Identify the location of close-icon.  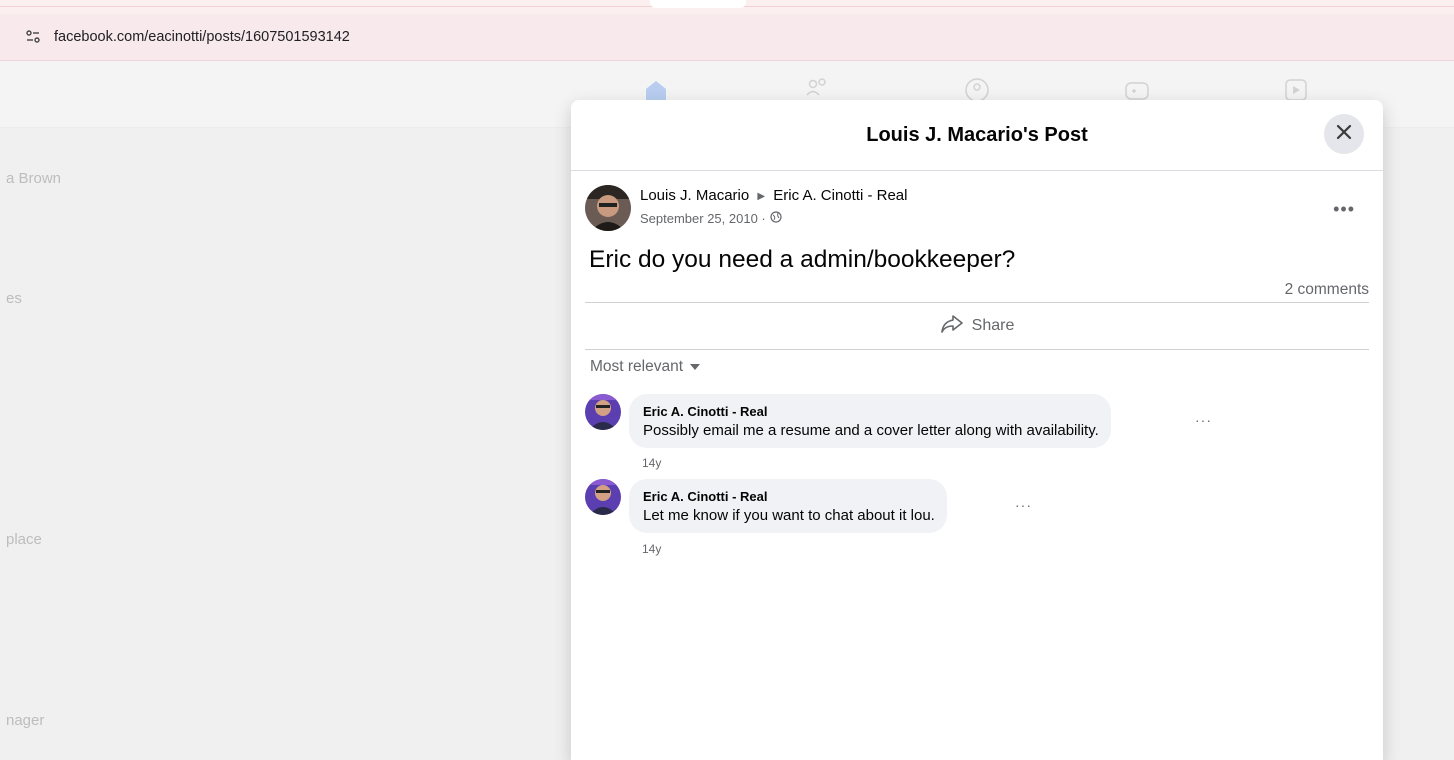
(1344, 134).